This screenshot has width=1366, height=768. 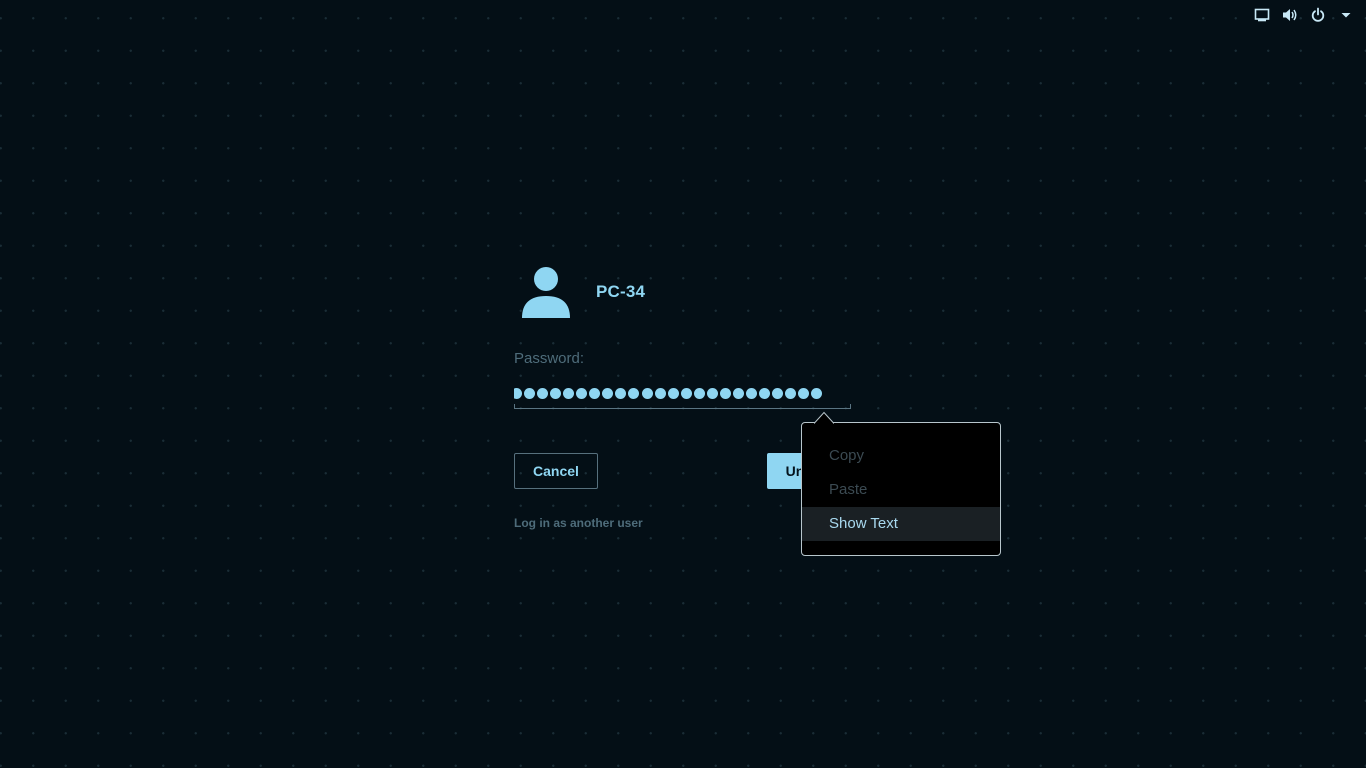 I want to click on cancel-button: Cancel, so click(x=556, y=471).